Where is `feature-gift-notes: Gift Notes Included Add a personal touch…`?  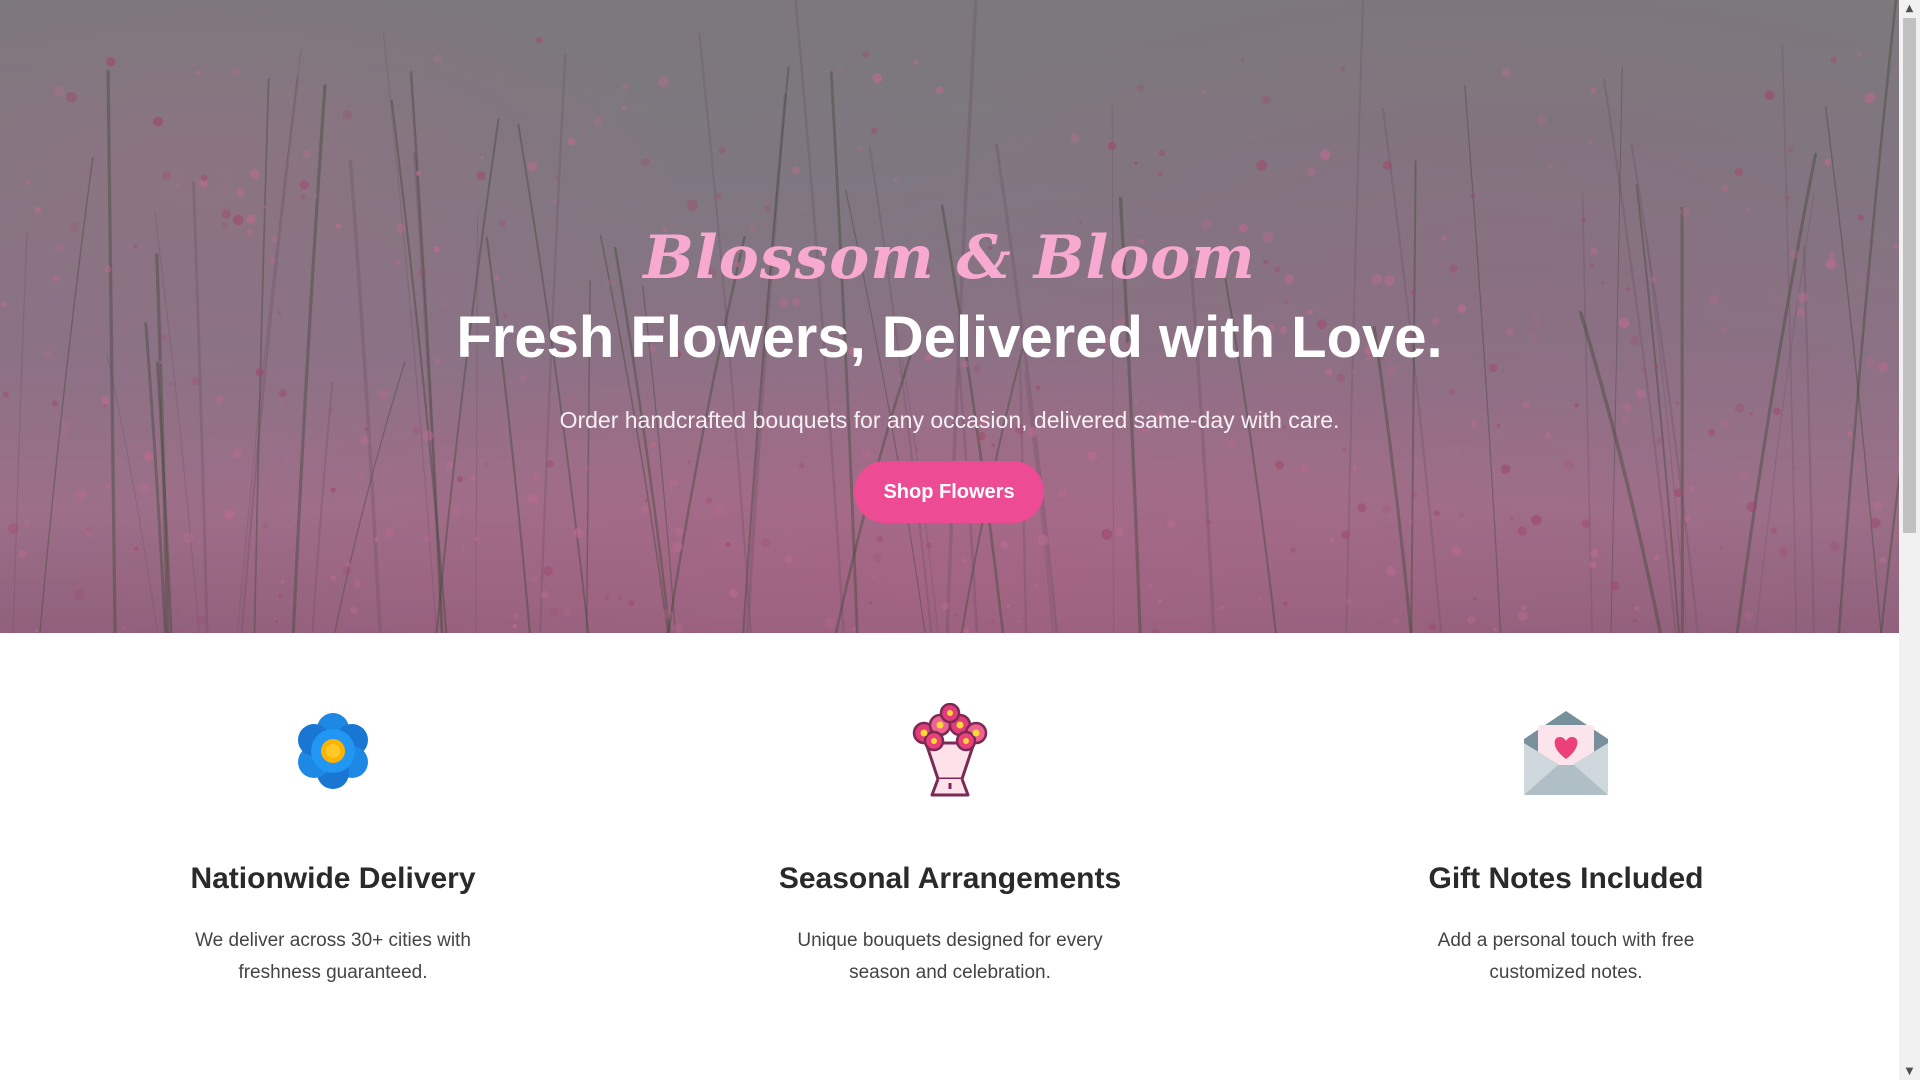
feature-gift-notes: Gift Notes Included Add a personal touch… is located at coordinates (1566, 856).